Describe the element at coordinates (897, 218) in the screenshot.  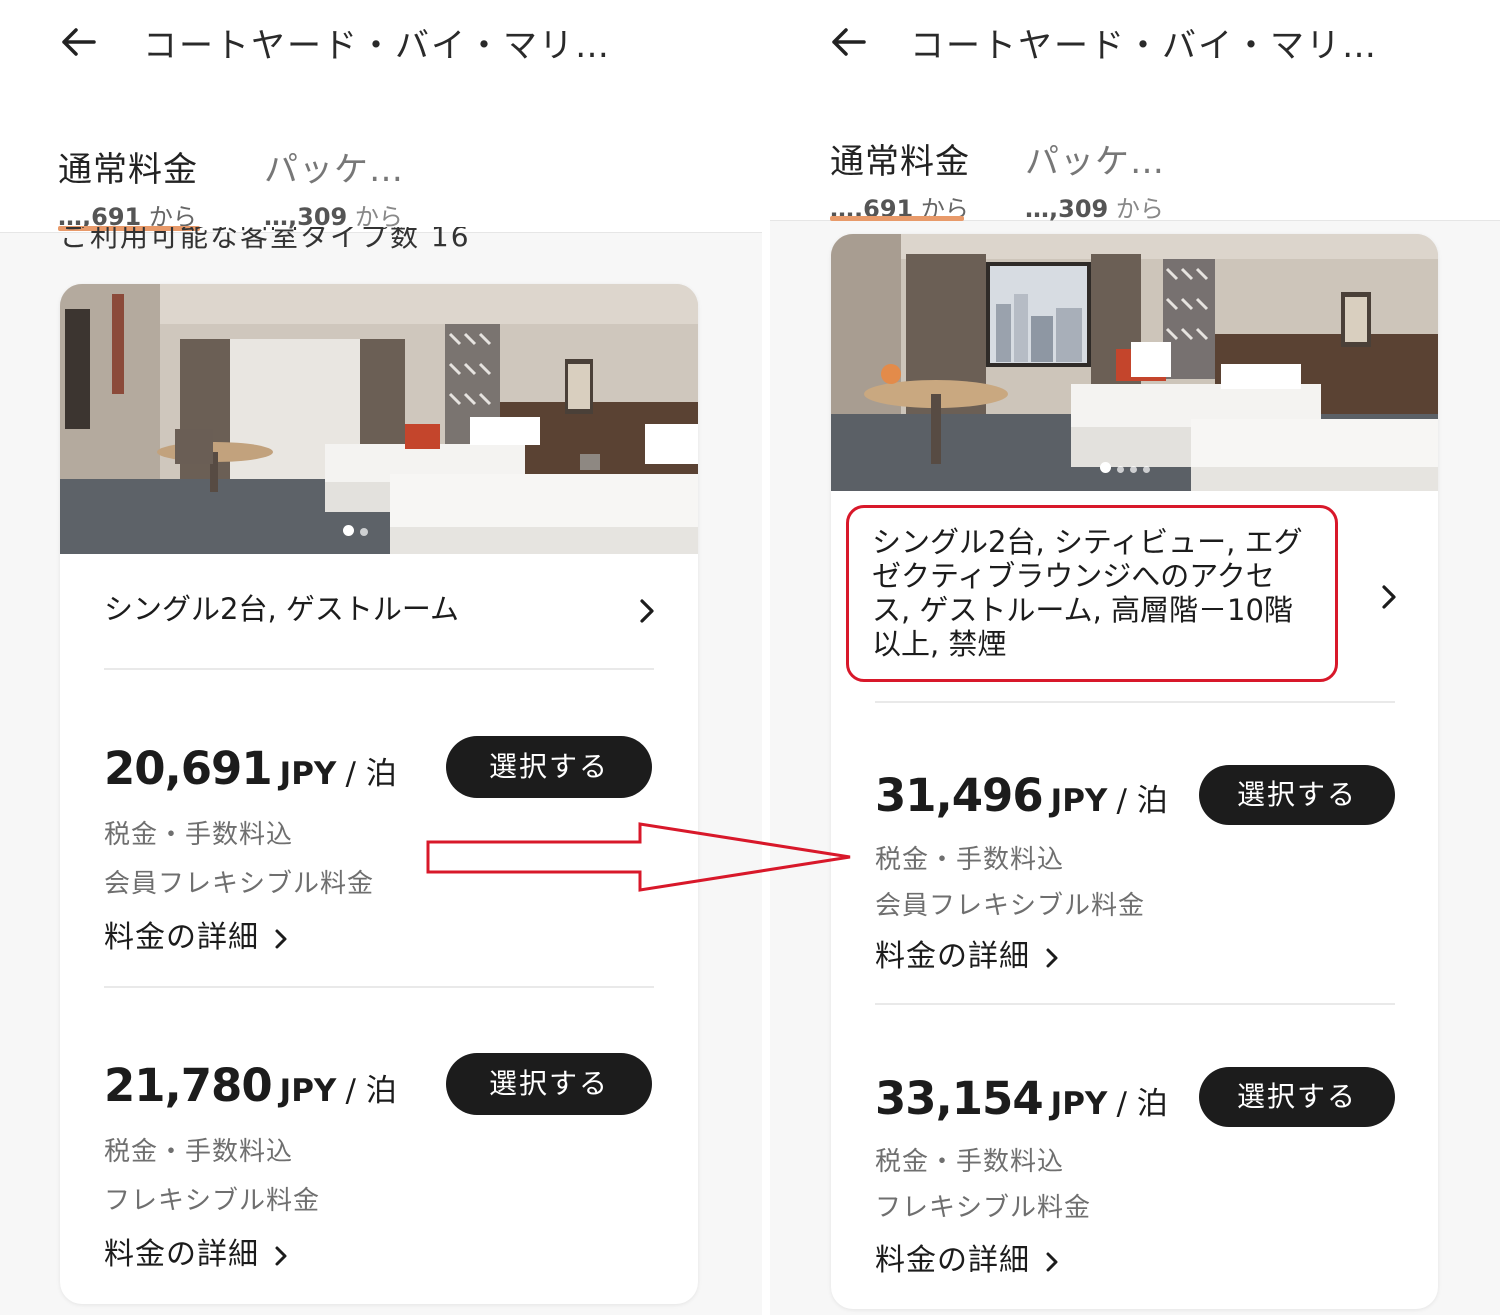
I see `active-tab-indicator` at that location.